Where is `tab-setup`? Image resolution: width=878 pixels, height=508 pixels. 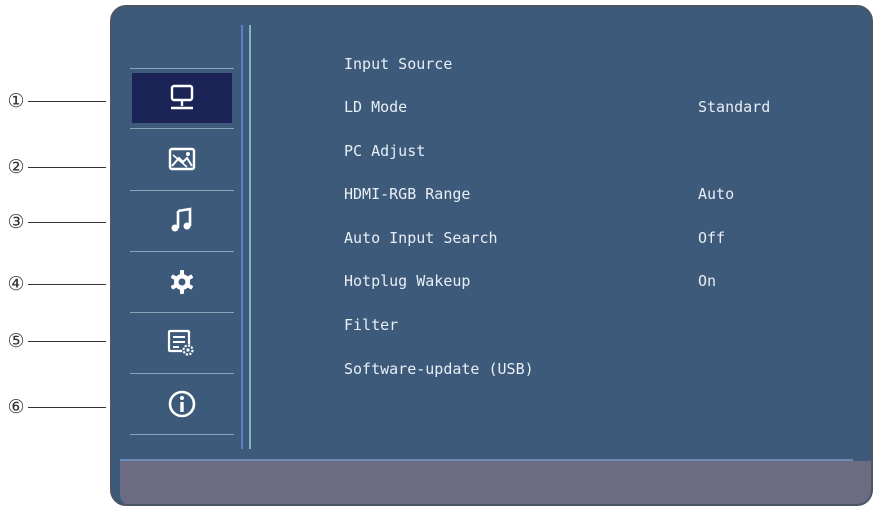 tab-setup is located at coordinates (182, 282).